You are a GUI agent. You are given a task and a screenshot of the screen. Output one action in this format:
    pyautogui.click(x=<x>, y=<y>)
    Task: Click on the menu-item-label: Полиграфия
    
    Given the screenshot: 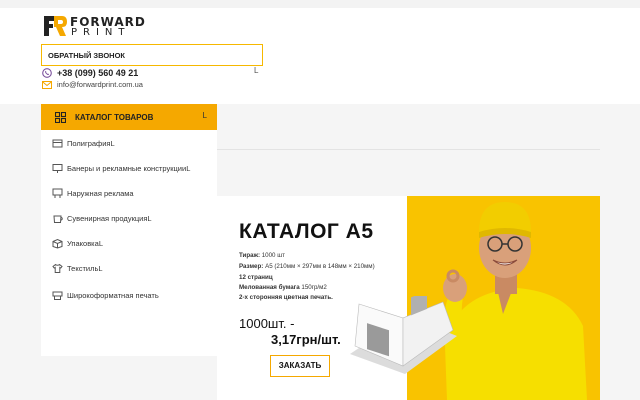 What is the action you would take?
    pyautogui.click(x=89, y=143)
    